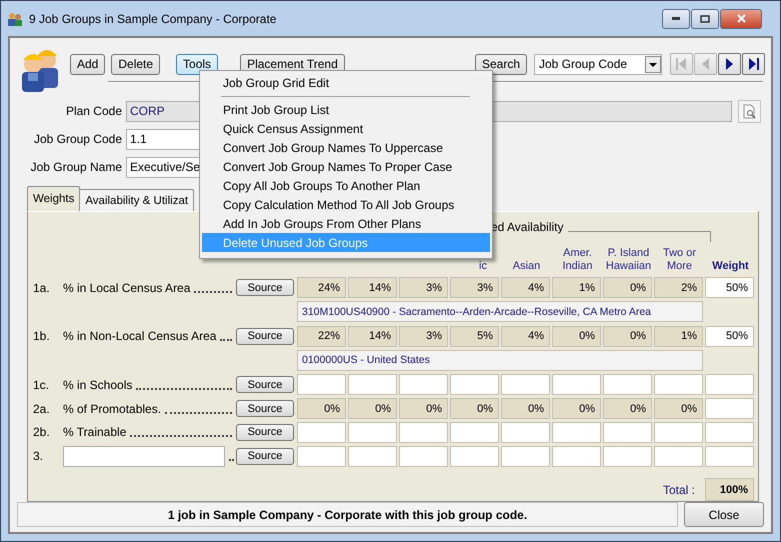 The width and height of the screenshot is (781, 542). I want to click on census-area: 0100000US - United States, so click(500, 360).